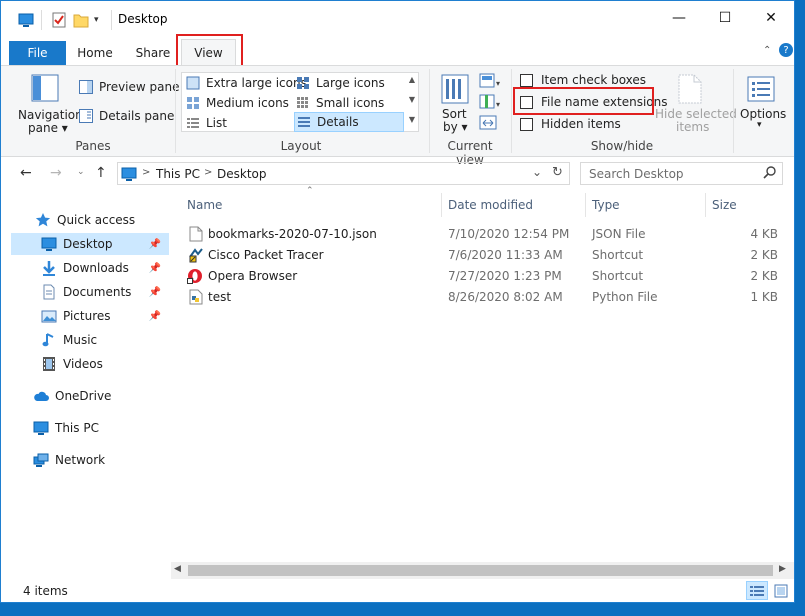 The height and width of the screenshot is (616, 805). I want to click on refresh-icon: ↻, so click(557, 172).